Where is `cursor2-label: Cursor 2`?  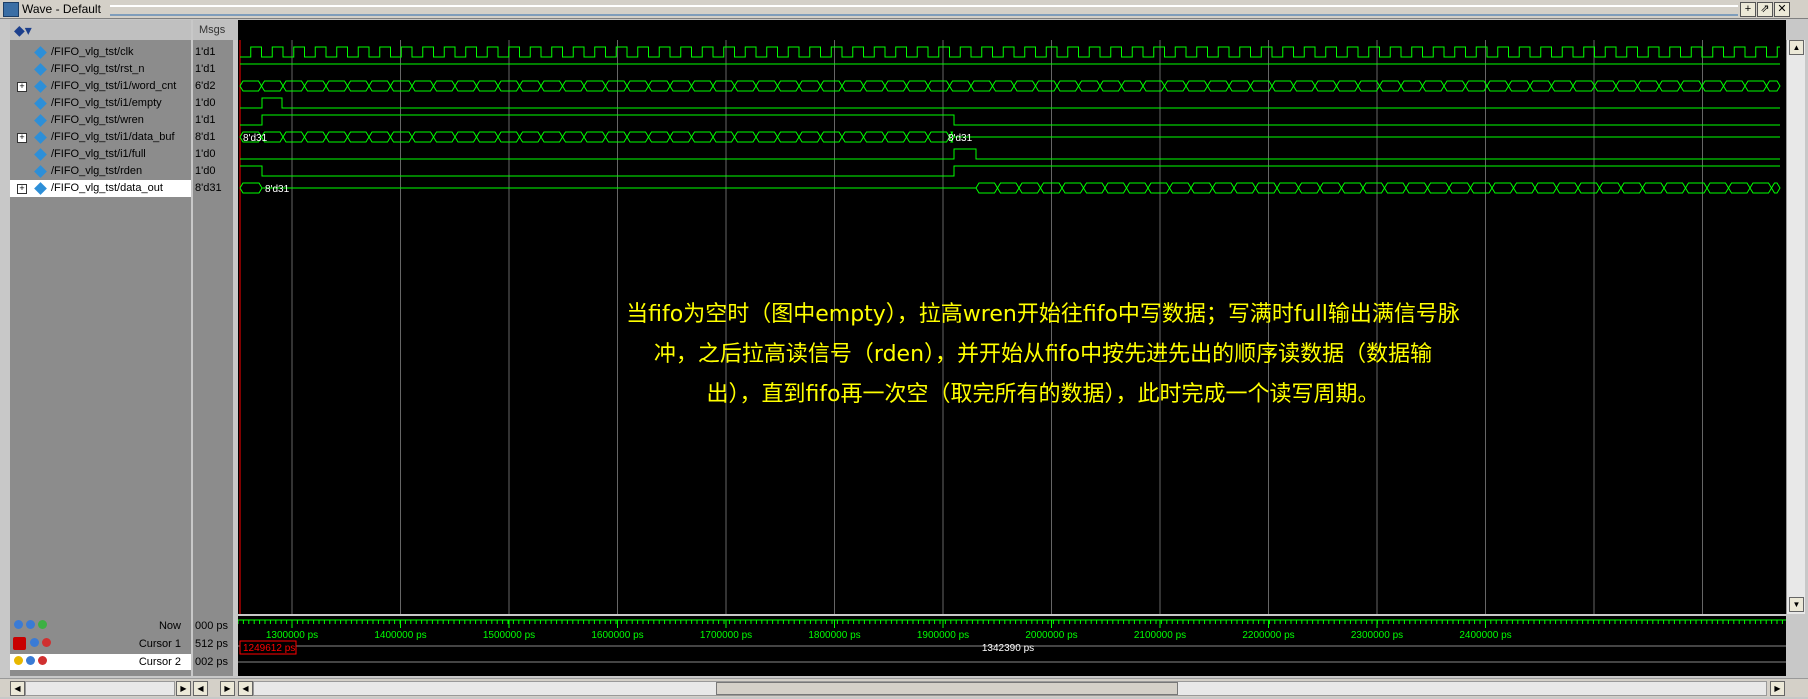
cursor2-label: Cursor 2 is located at coordinates (159, 662).